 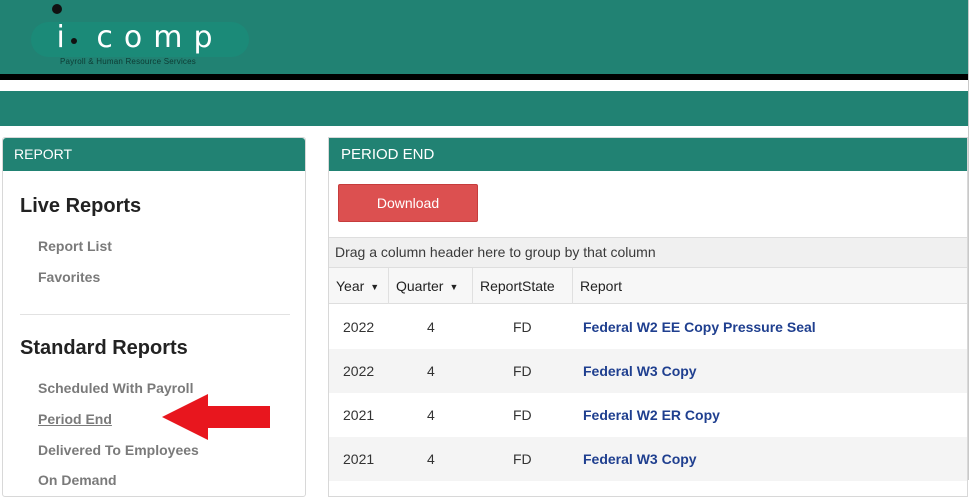 What do you see at coordinates (484, 77) in the screenshot?
I see `header-rule` at bounding box center [484, 77].